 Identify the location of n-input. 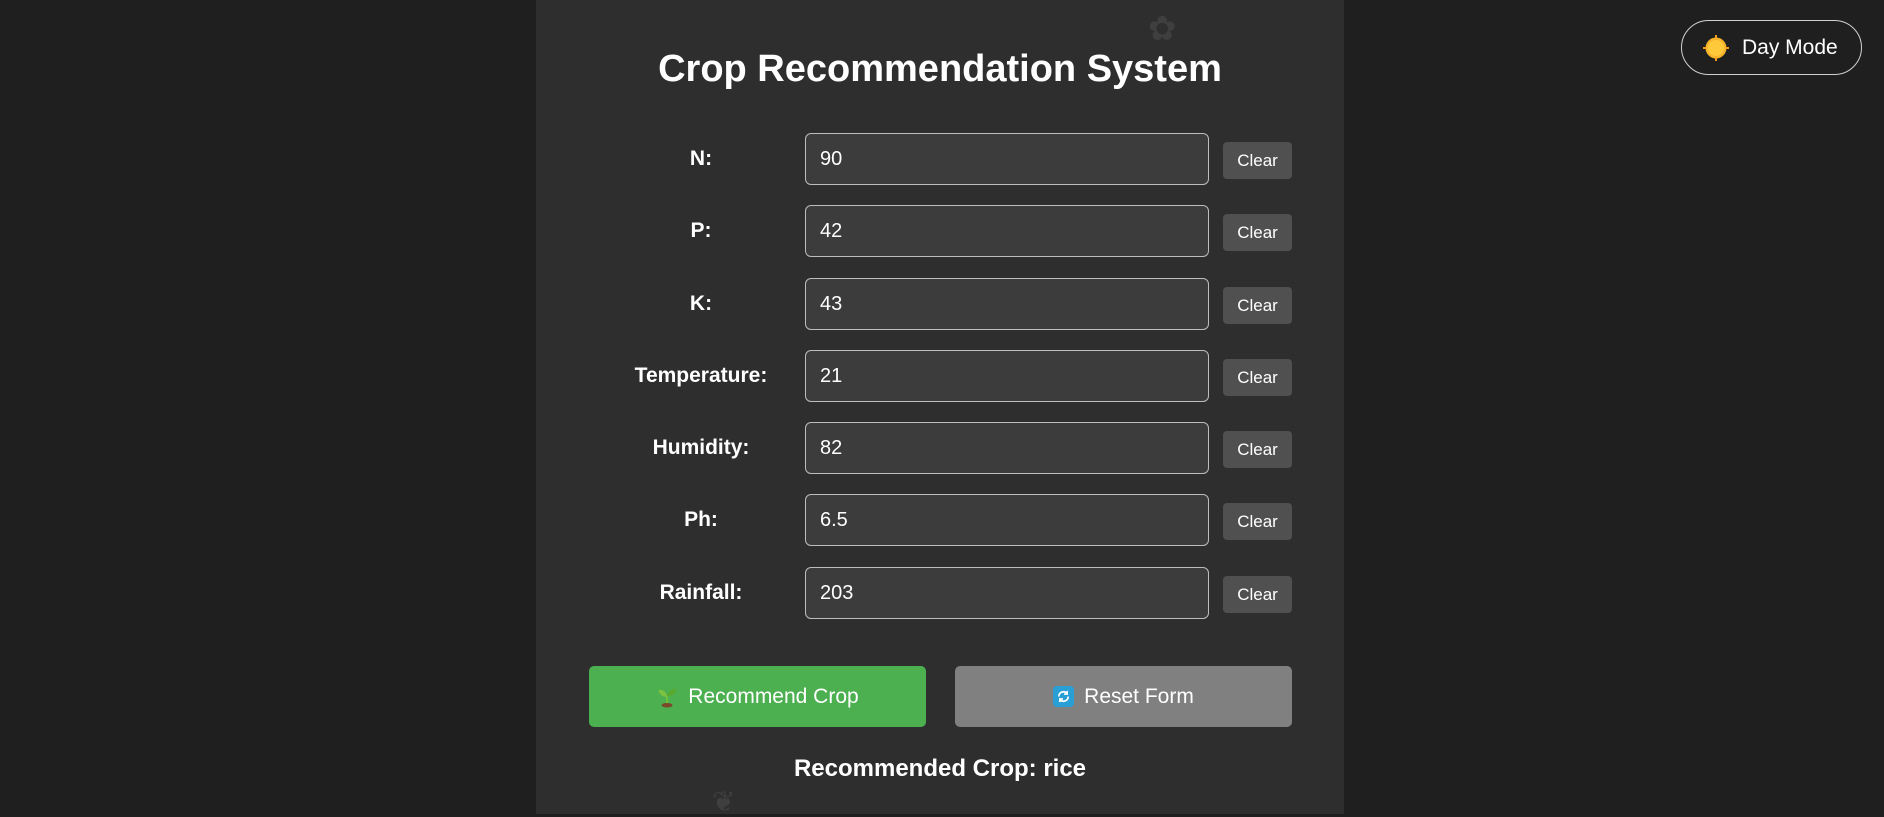
(1007, 159).